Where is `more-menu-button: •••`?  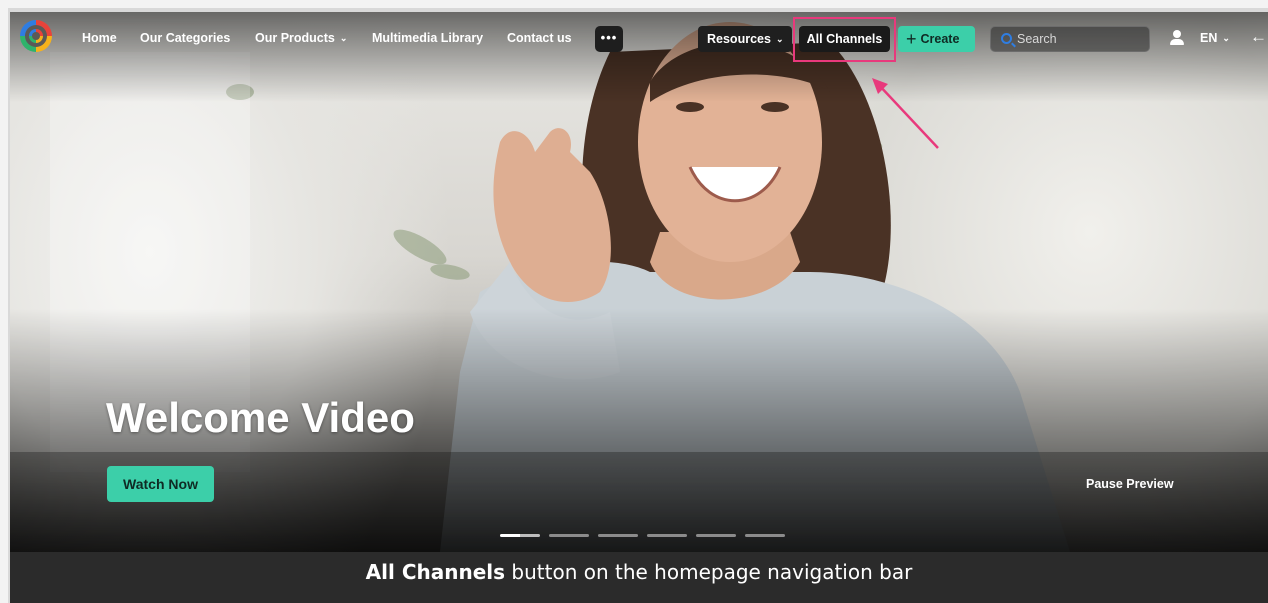
more-menu-button: ••• is located at coordinates (609, 39).